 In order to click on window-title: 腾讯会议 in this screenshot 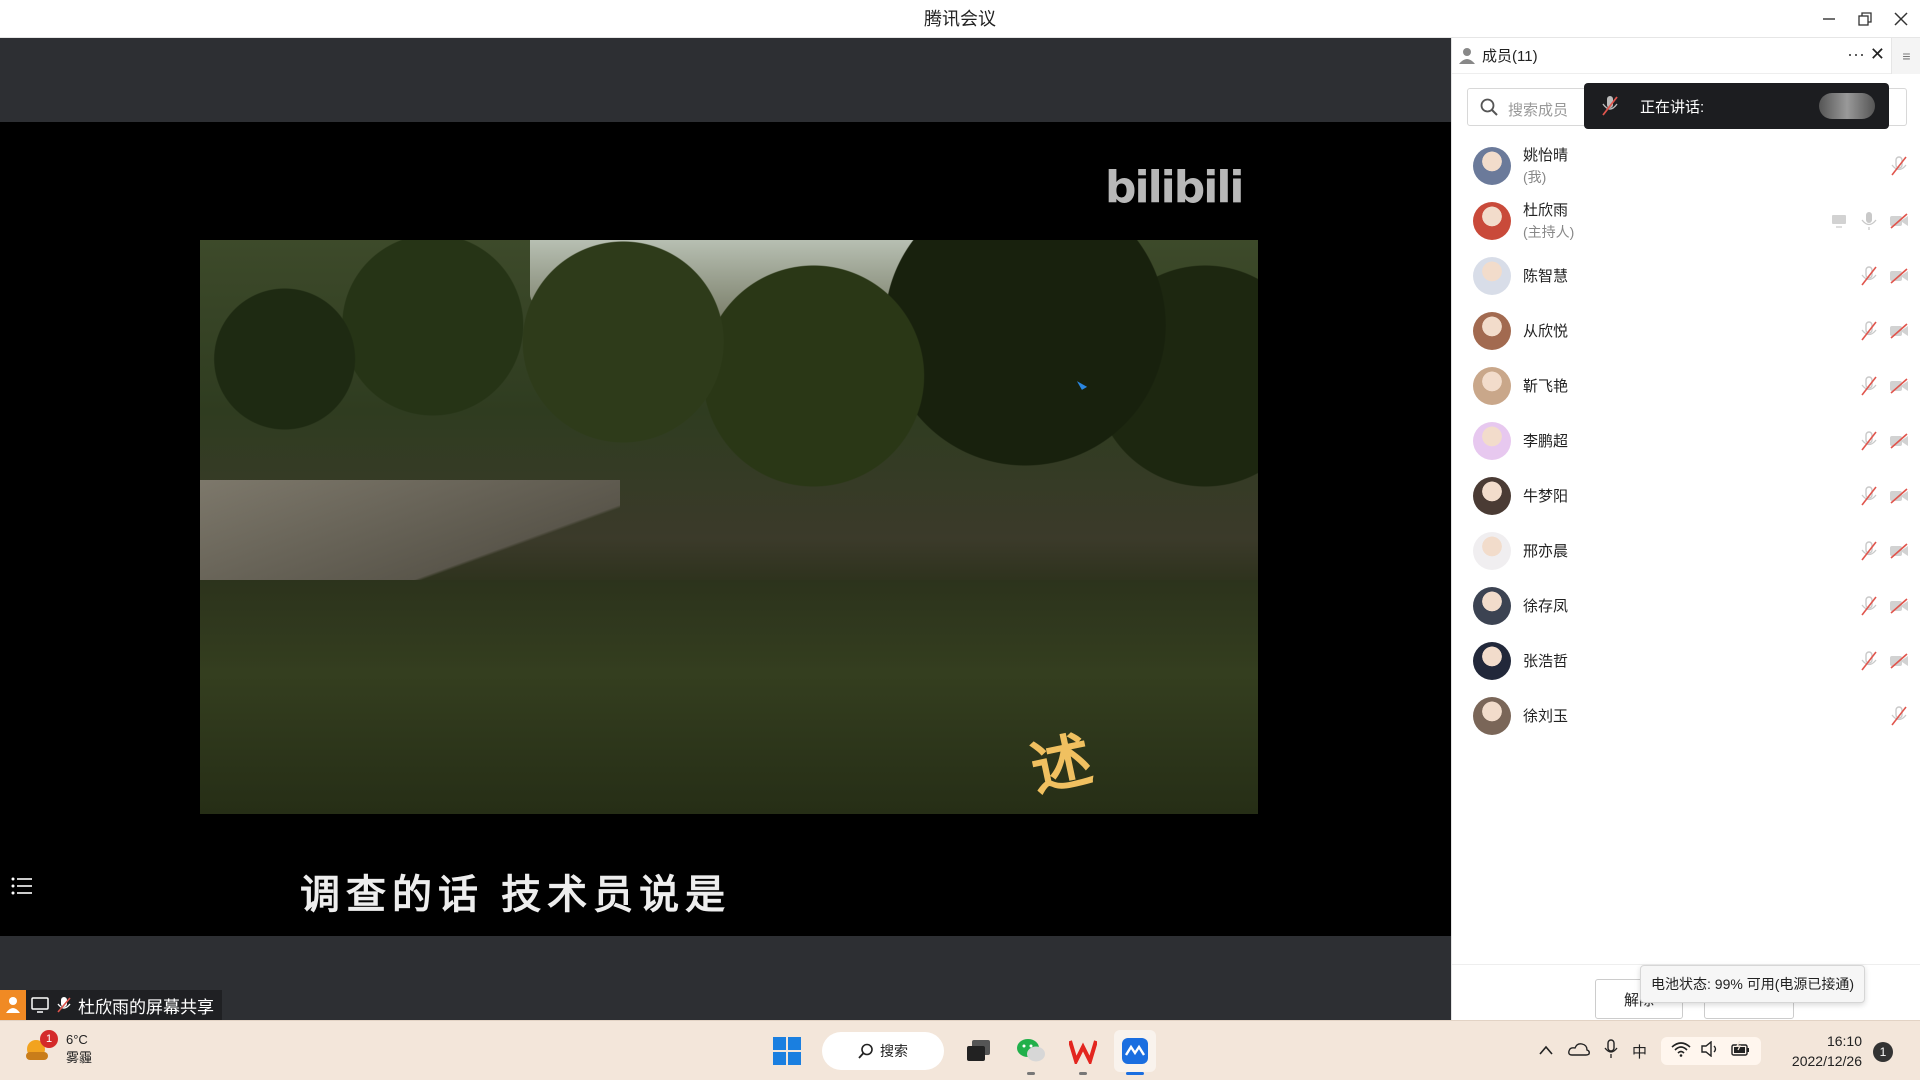, I will do `click(960, 19)`.